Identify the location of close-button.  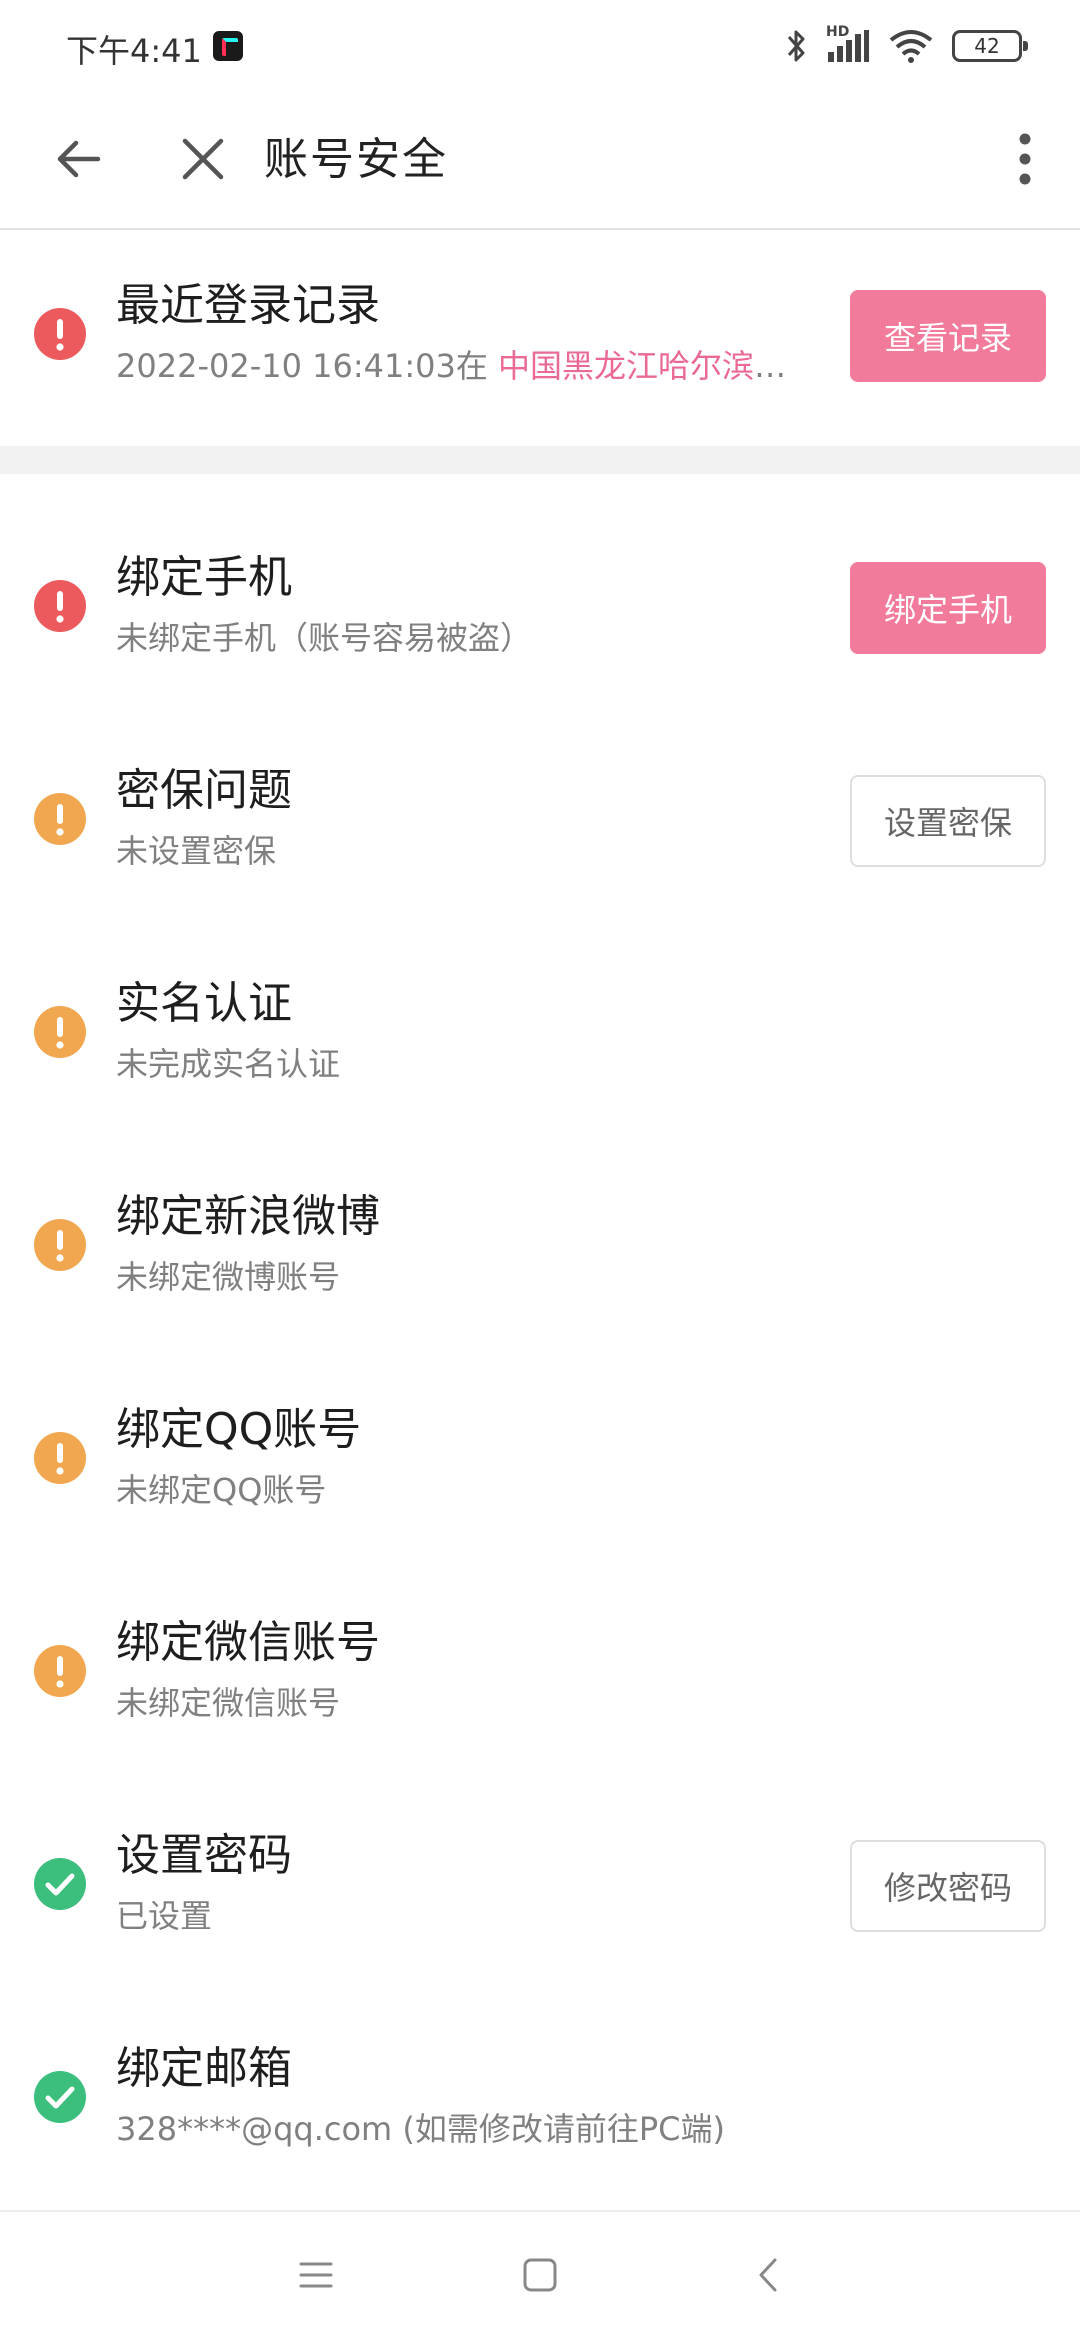
(203, 159).